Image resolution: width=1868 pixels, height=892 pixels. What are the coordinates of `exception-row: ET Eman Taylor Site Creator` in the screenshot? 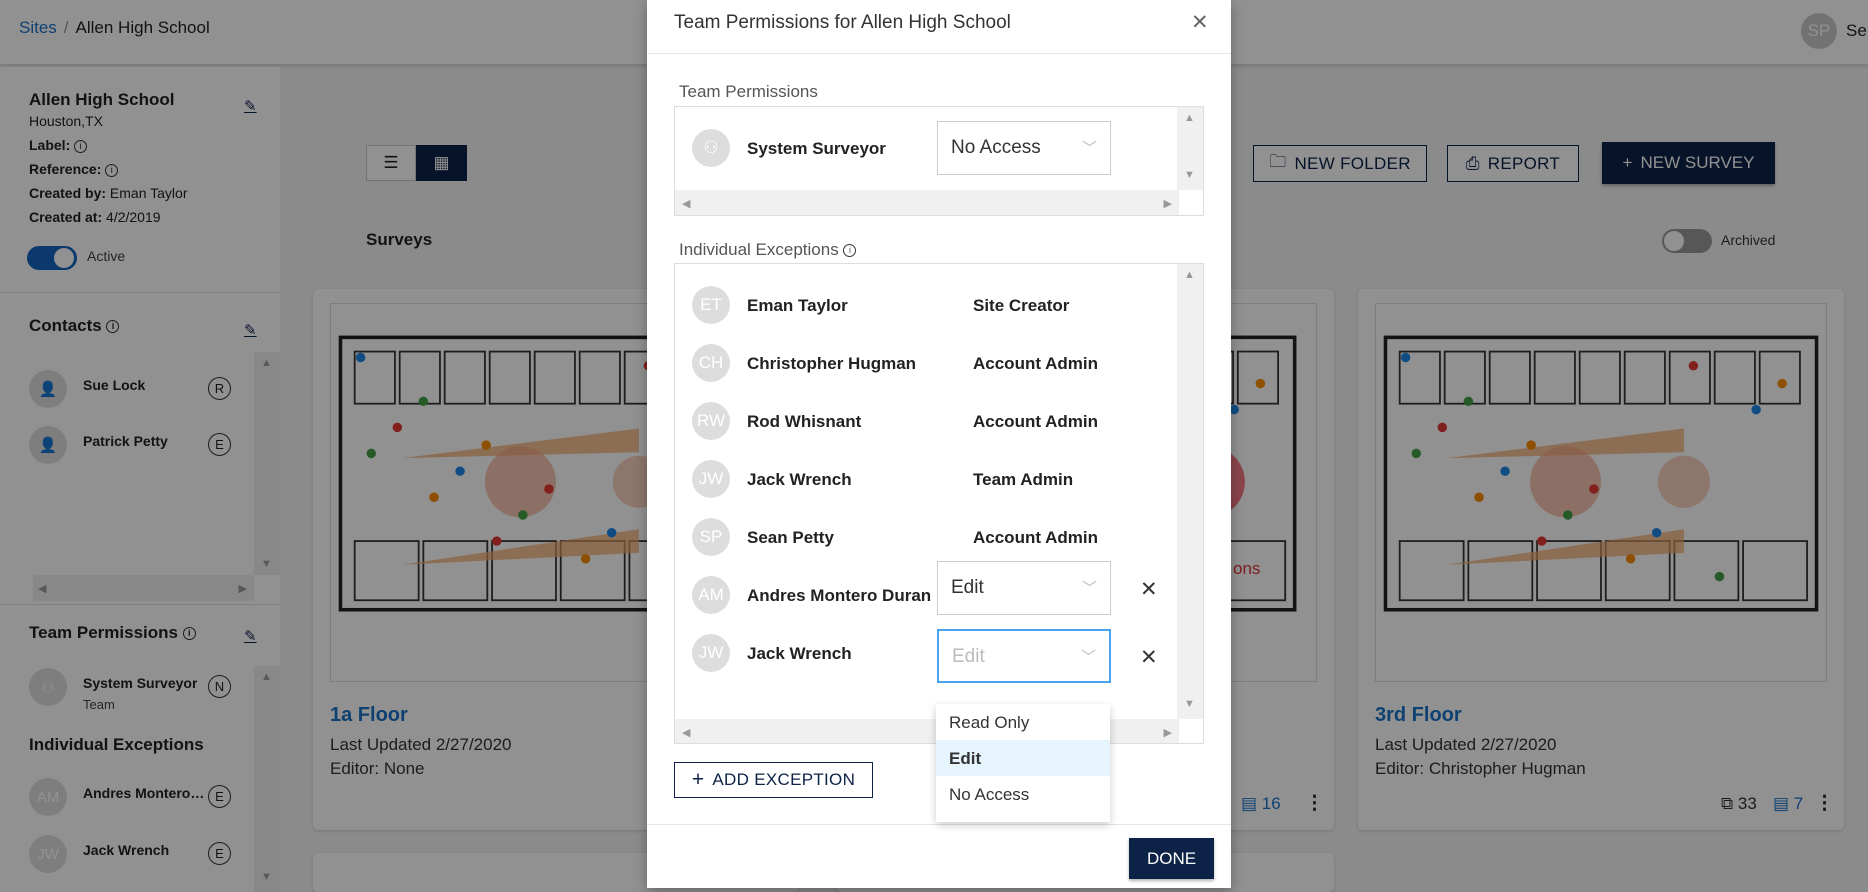 It's located at (930, 305).